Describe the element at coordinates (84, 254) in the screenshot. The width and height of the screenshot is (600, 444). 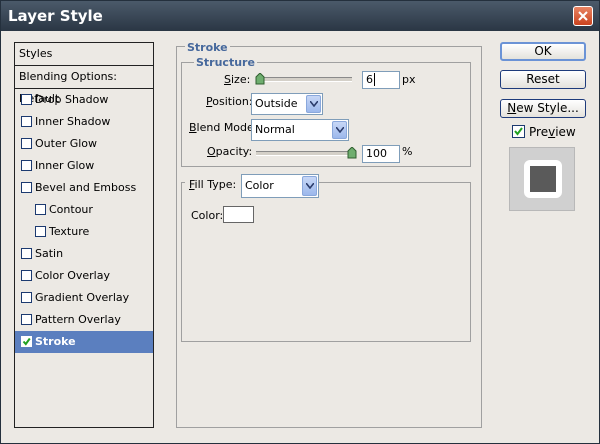
I see `style-item-satin: Satin` at that location.